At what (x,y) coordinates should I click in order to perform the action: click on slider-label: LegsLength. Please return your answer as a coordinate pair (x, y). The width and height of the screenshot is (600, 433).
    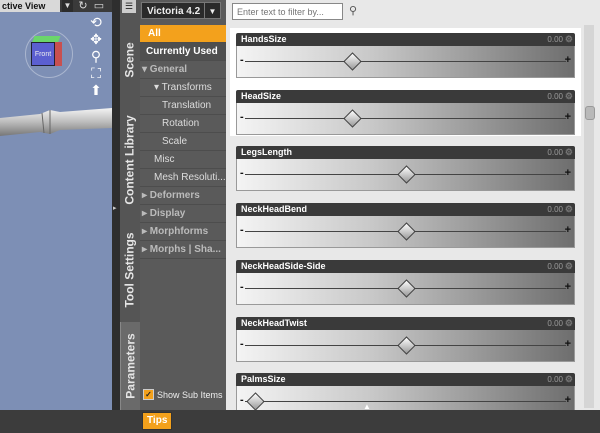
    Looking at the image, I should click on (266, 152).